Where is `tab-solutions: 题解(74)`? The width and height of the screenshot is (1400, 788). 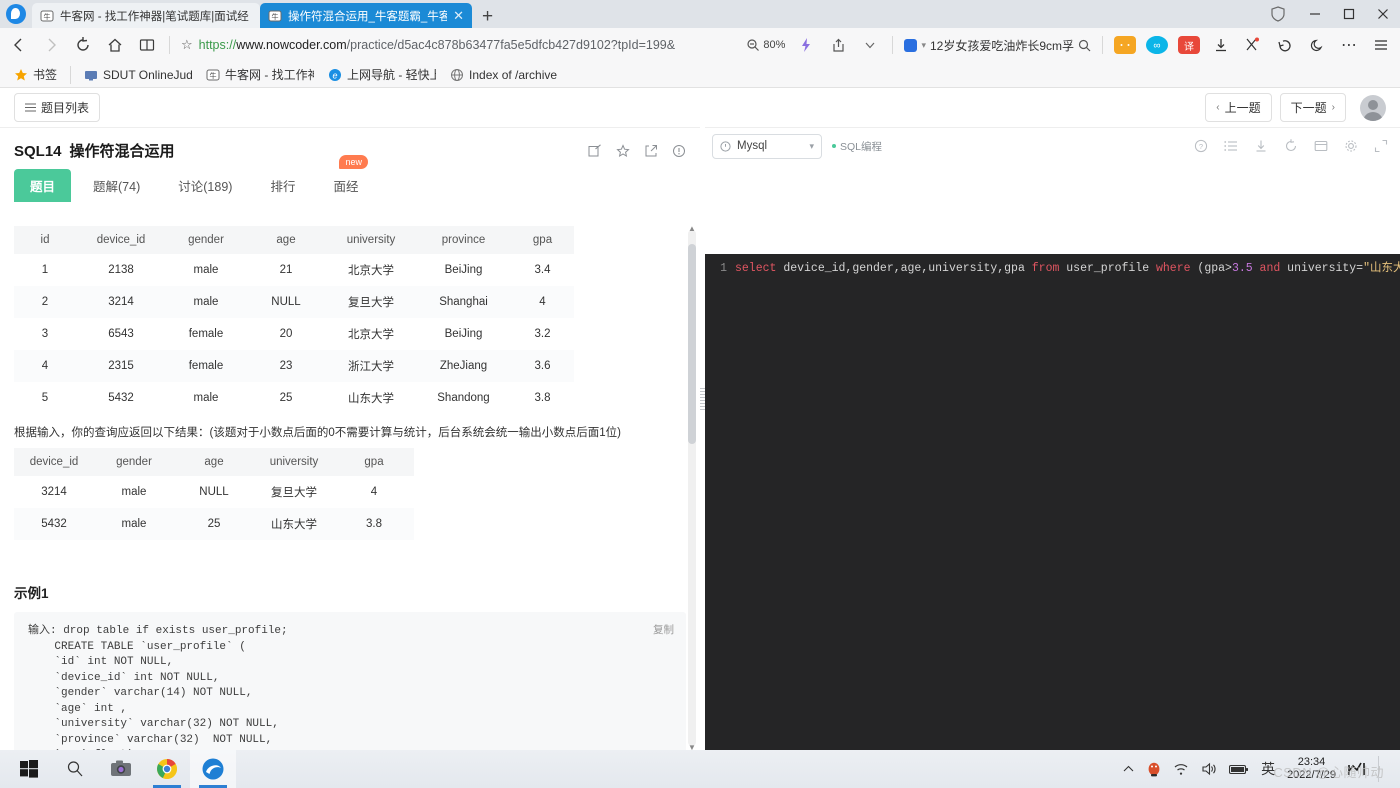 tab-solutions: 题解(74) is located at coordinates (116, 185).